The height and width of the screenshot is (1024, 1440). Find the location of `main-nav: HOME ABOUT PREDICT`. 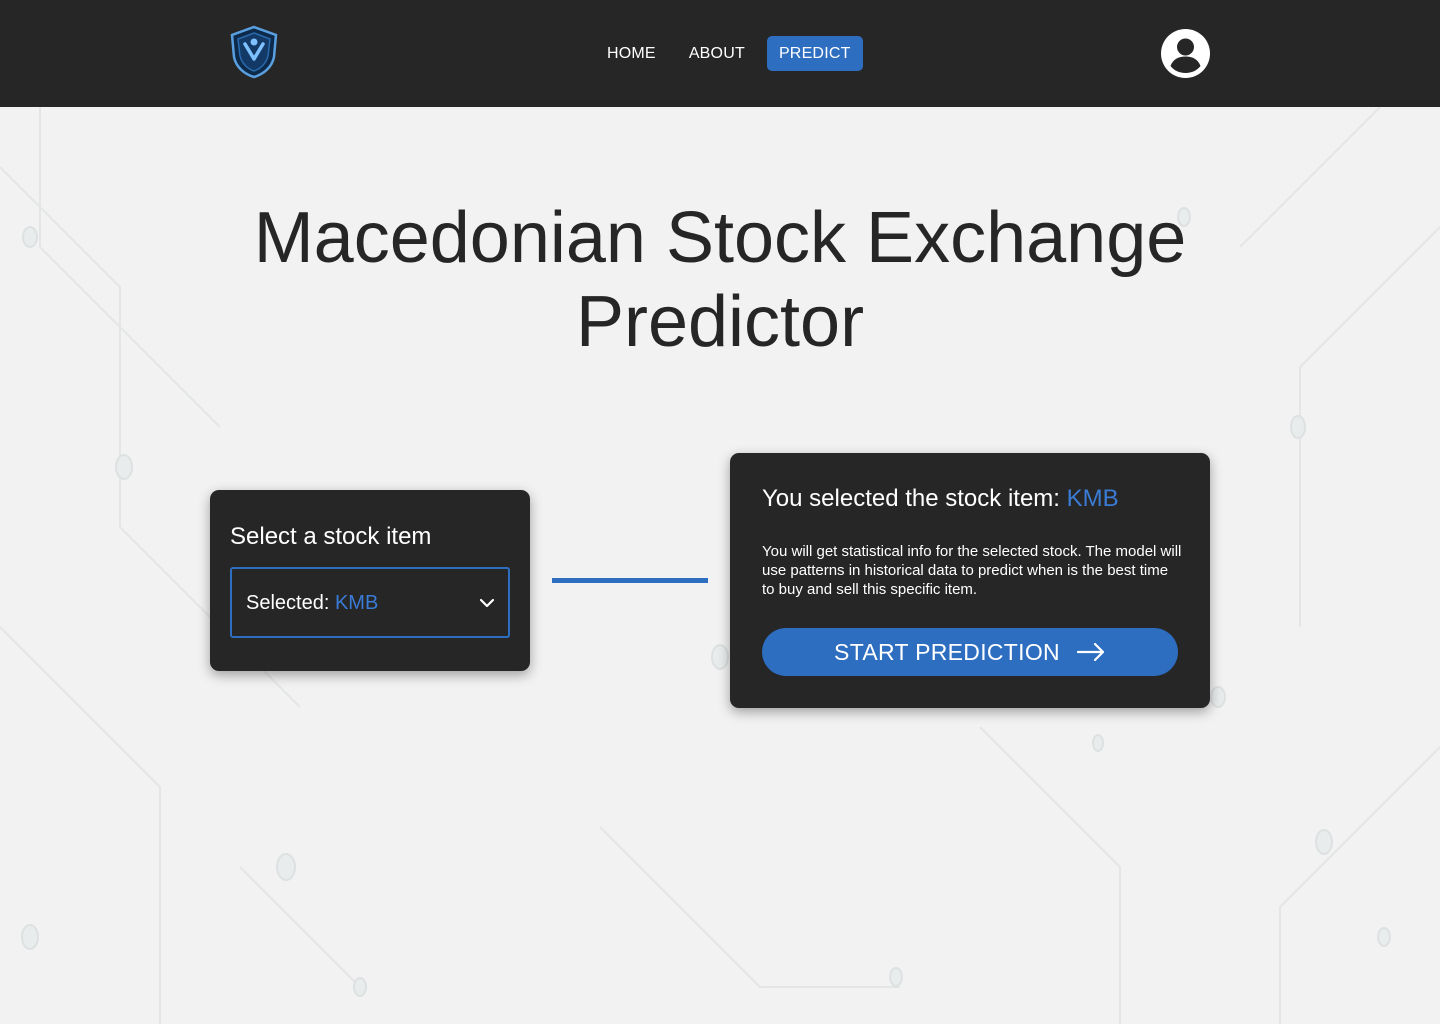

main-nav: HOME ABOUT PREDICT is located at coordinates (729, 53).